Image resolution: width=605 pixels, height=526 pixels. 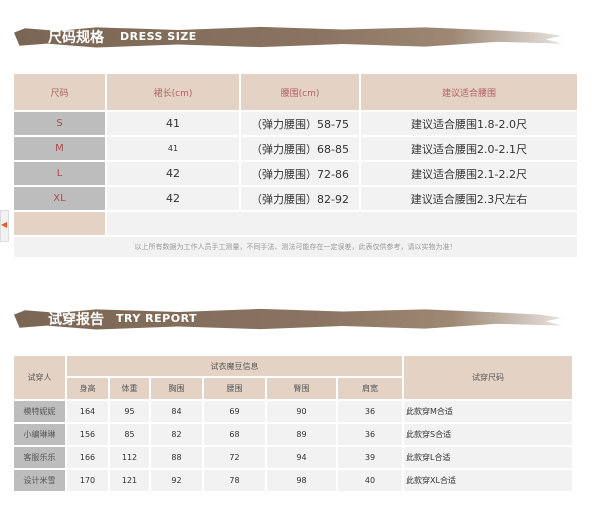 I want to click on size-cell: S, so click(x=59, y=123).